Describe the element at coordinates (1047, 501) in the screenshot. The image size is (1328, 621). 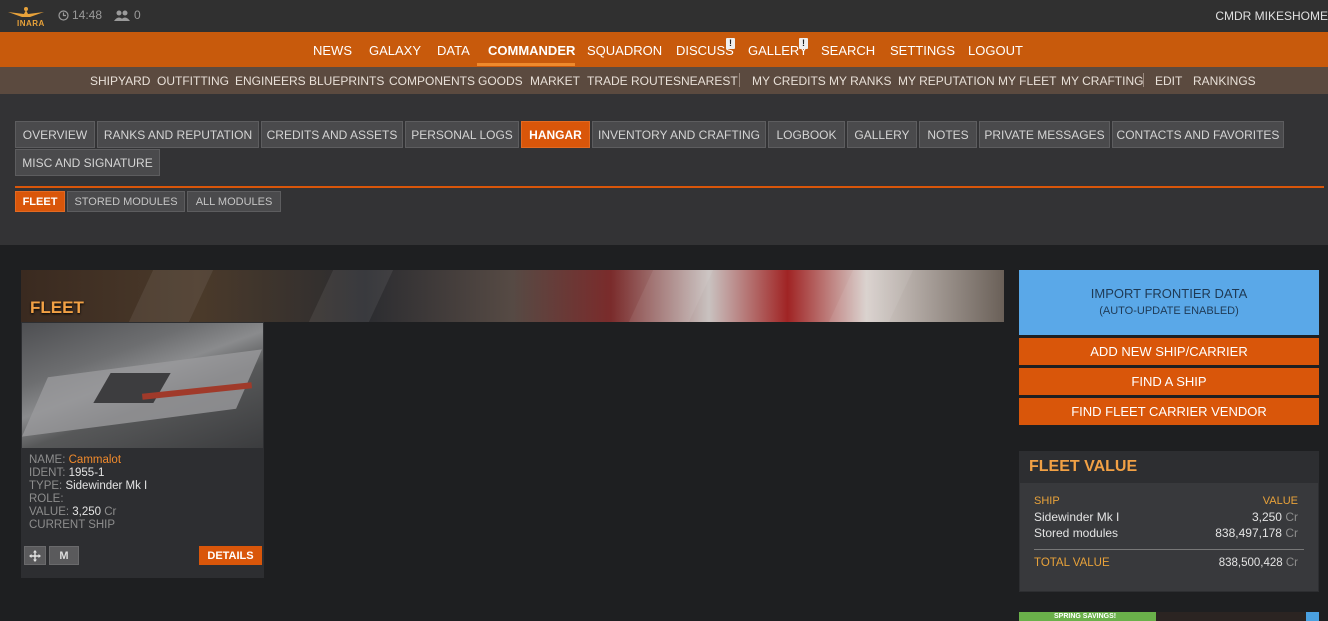
I see `col-ship-header: SHIP` at that location.